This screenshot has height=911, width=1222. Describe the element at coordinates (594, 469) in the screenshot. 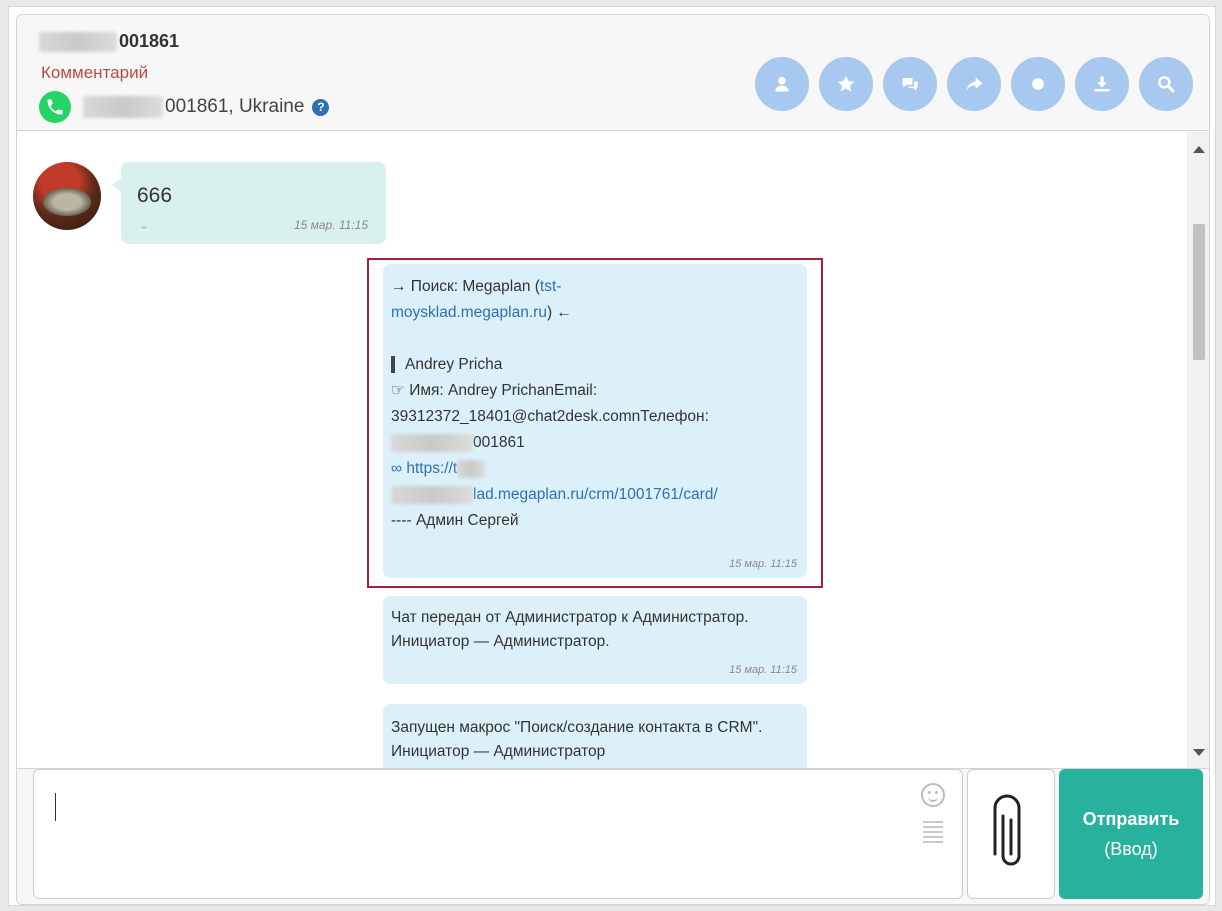

I see `url-line-1: ∞ https://t` at that location.